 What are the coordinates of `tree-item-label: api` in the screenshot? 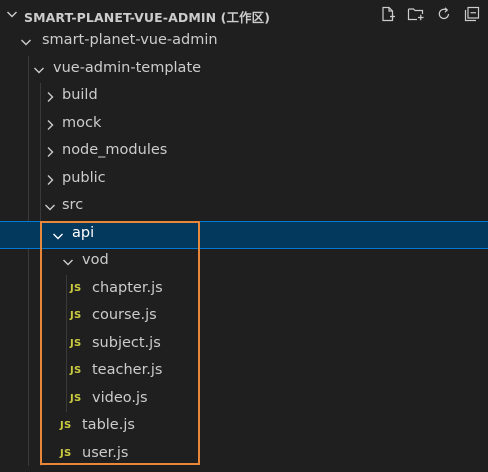 It's located at (83, 233).